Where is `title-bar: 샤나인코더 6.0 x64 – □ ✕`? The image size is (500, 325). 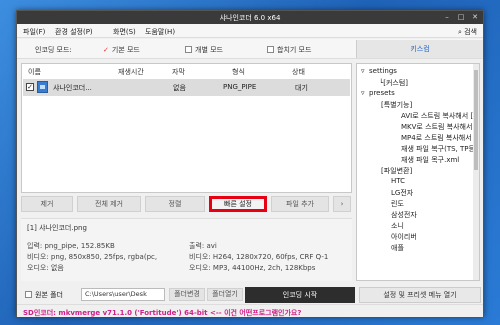 title-bar: 샤나인코더 6.0 x64 – □ ✕ is located at coordinates (250, 17).